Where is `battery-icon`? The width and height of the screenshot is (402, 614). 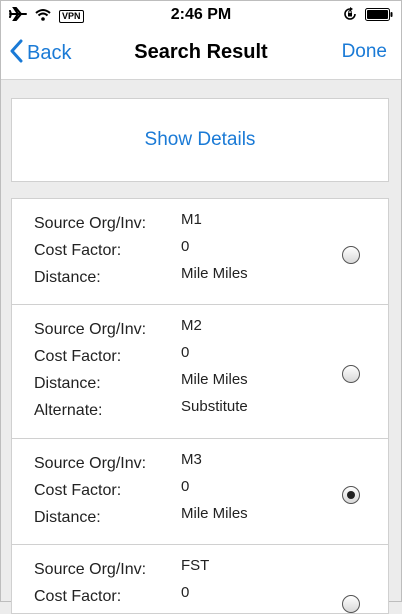 battery-icon is located at coordinates (379, 16).